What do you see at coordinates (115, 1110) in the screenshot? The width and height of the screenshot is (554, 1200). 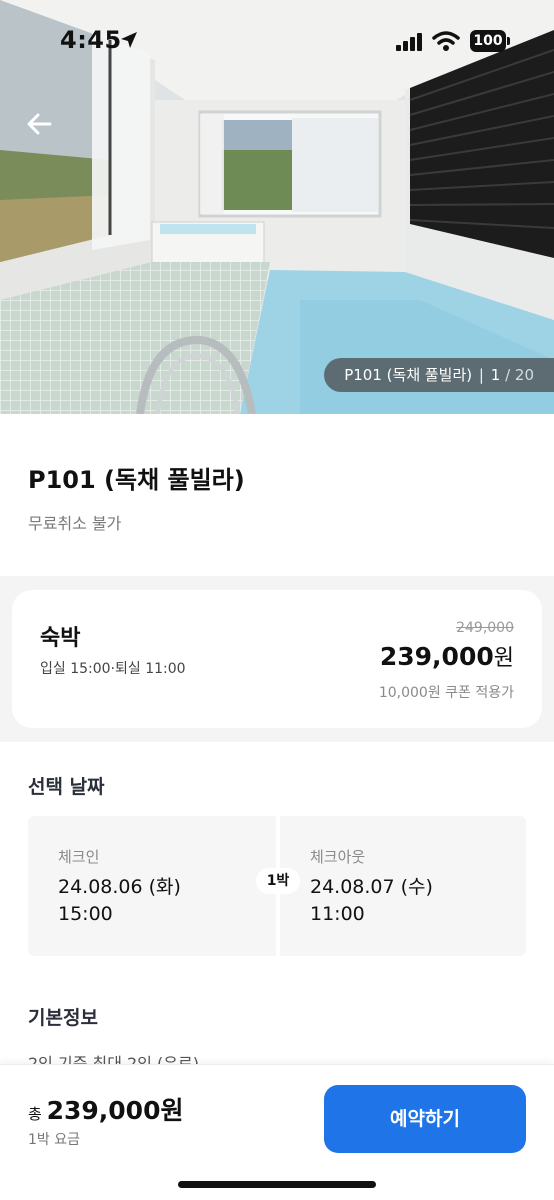 I see `total-amount: 239,000원` at bounding box center [115, 1110].